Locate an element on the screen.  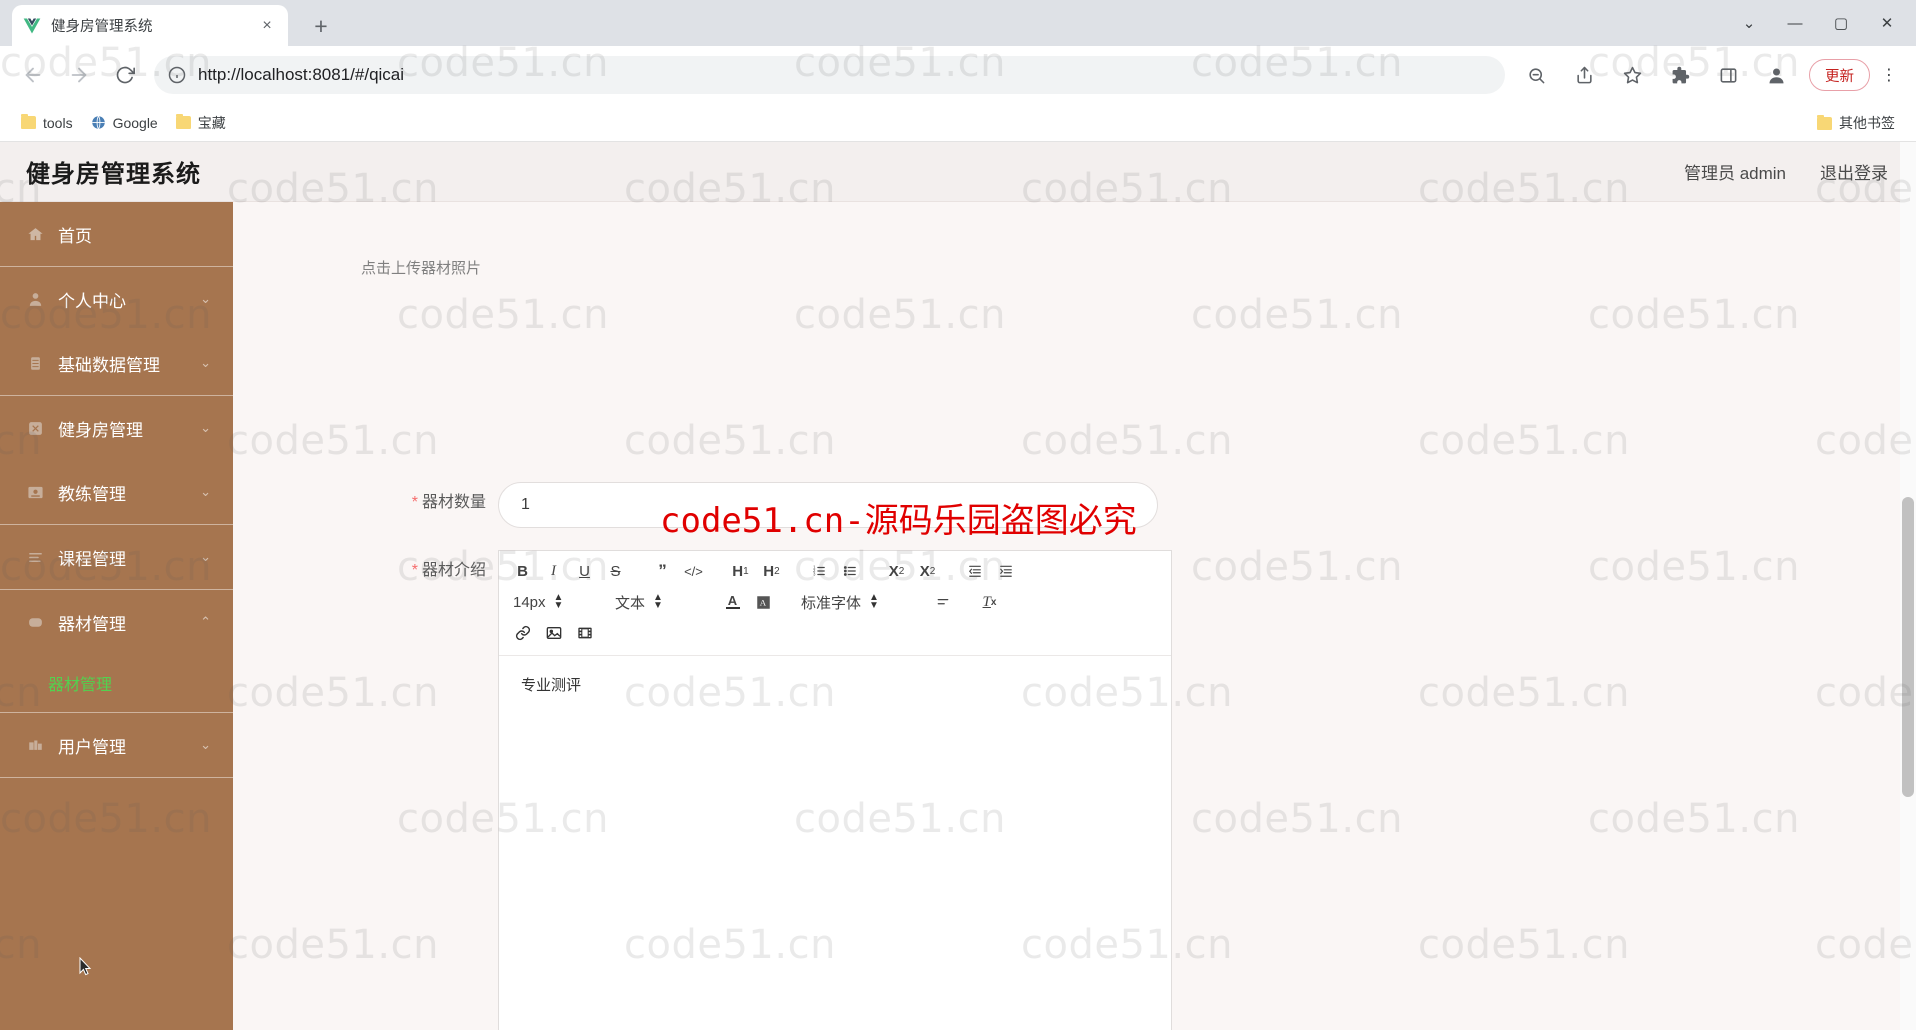
menu-group-profile: 个人中心 ⌄ 基础数据管理 ⌄ is located at coordinates (116, 331).